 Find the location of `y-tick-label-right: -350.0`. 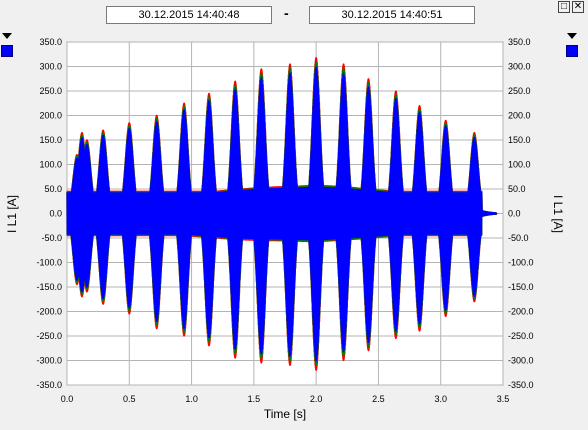

y-tick-label-right: -350.0 is located at coordinates (521, 385).